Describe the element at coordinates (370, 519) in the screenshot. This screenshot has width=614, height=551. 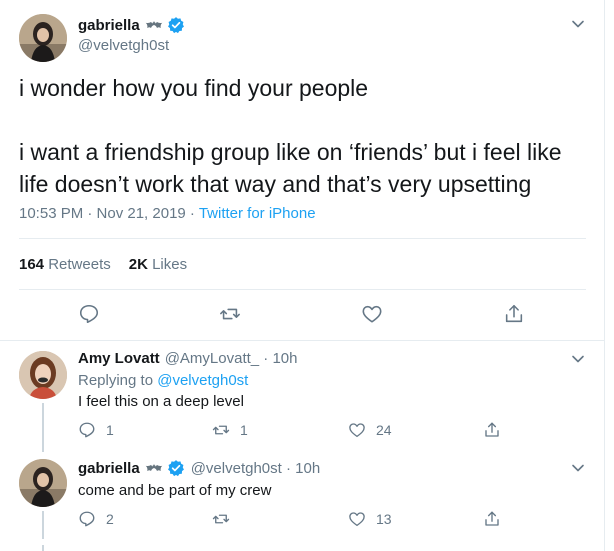
I see `like-action: 13` at that location.